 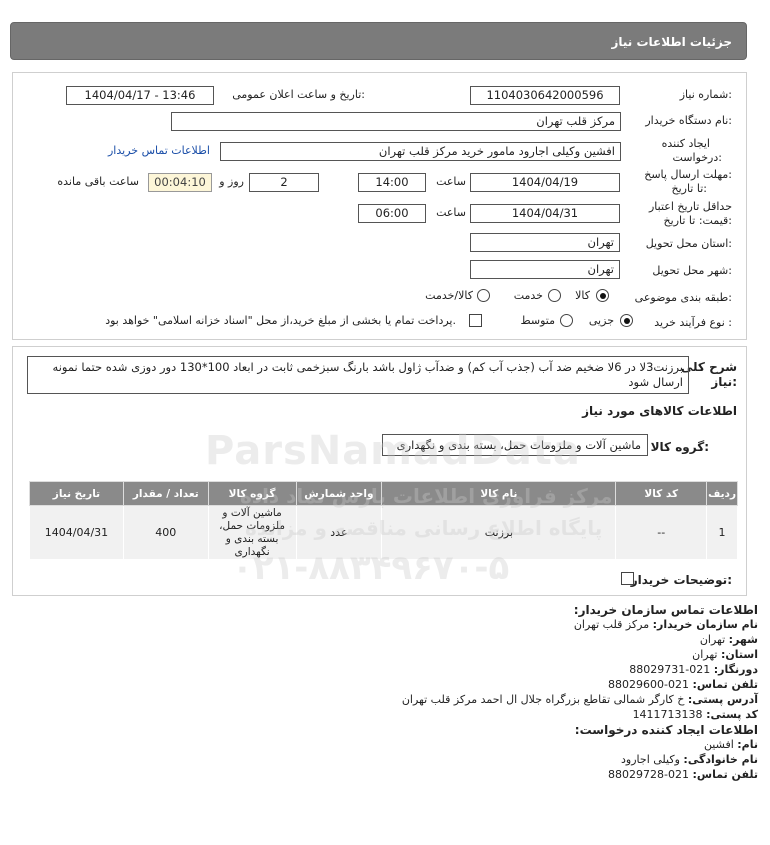 I want to click on page-header: جزئیات اطلاعات نیاز, so click(x=378, y=41).